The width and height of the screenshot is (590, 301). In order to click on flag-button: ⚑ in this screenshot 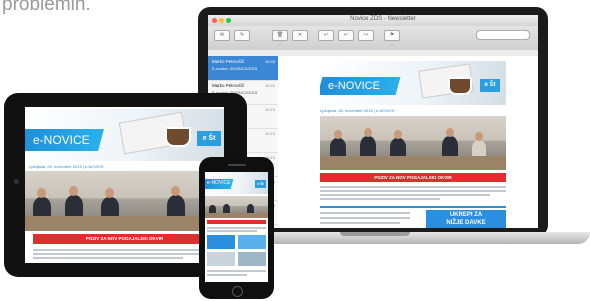, I will do `click(392, 35)`.